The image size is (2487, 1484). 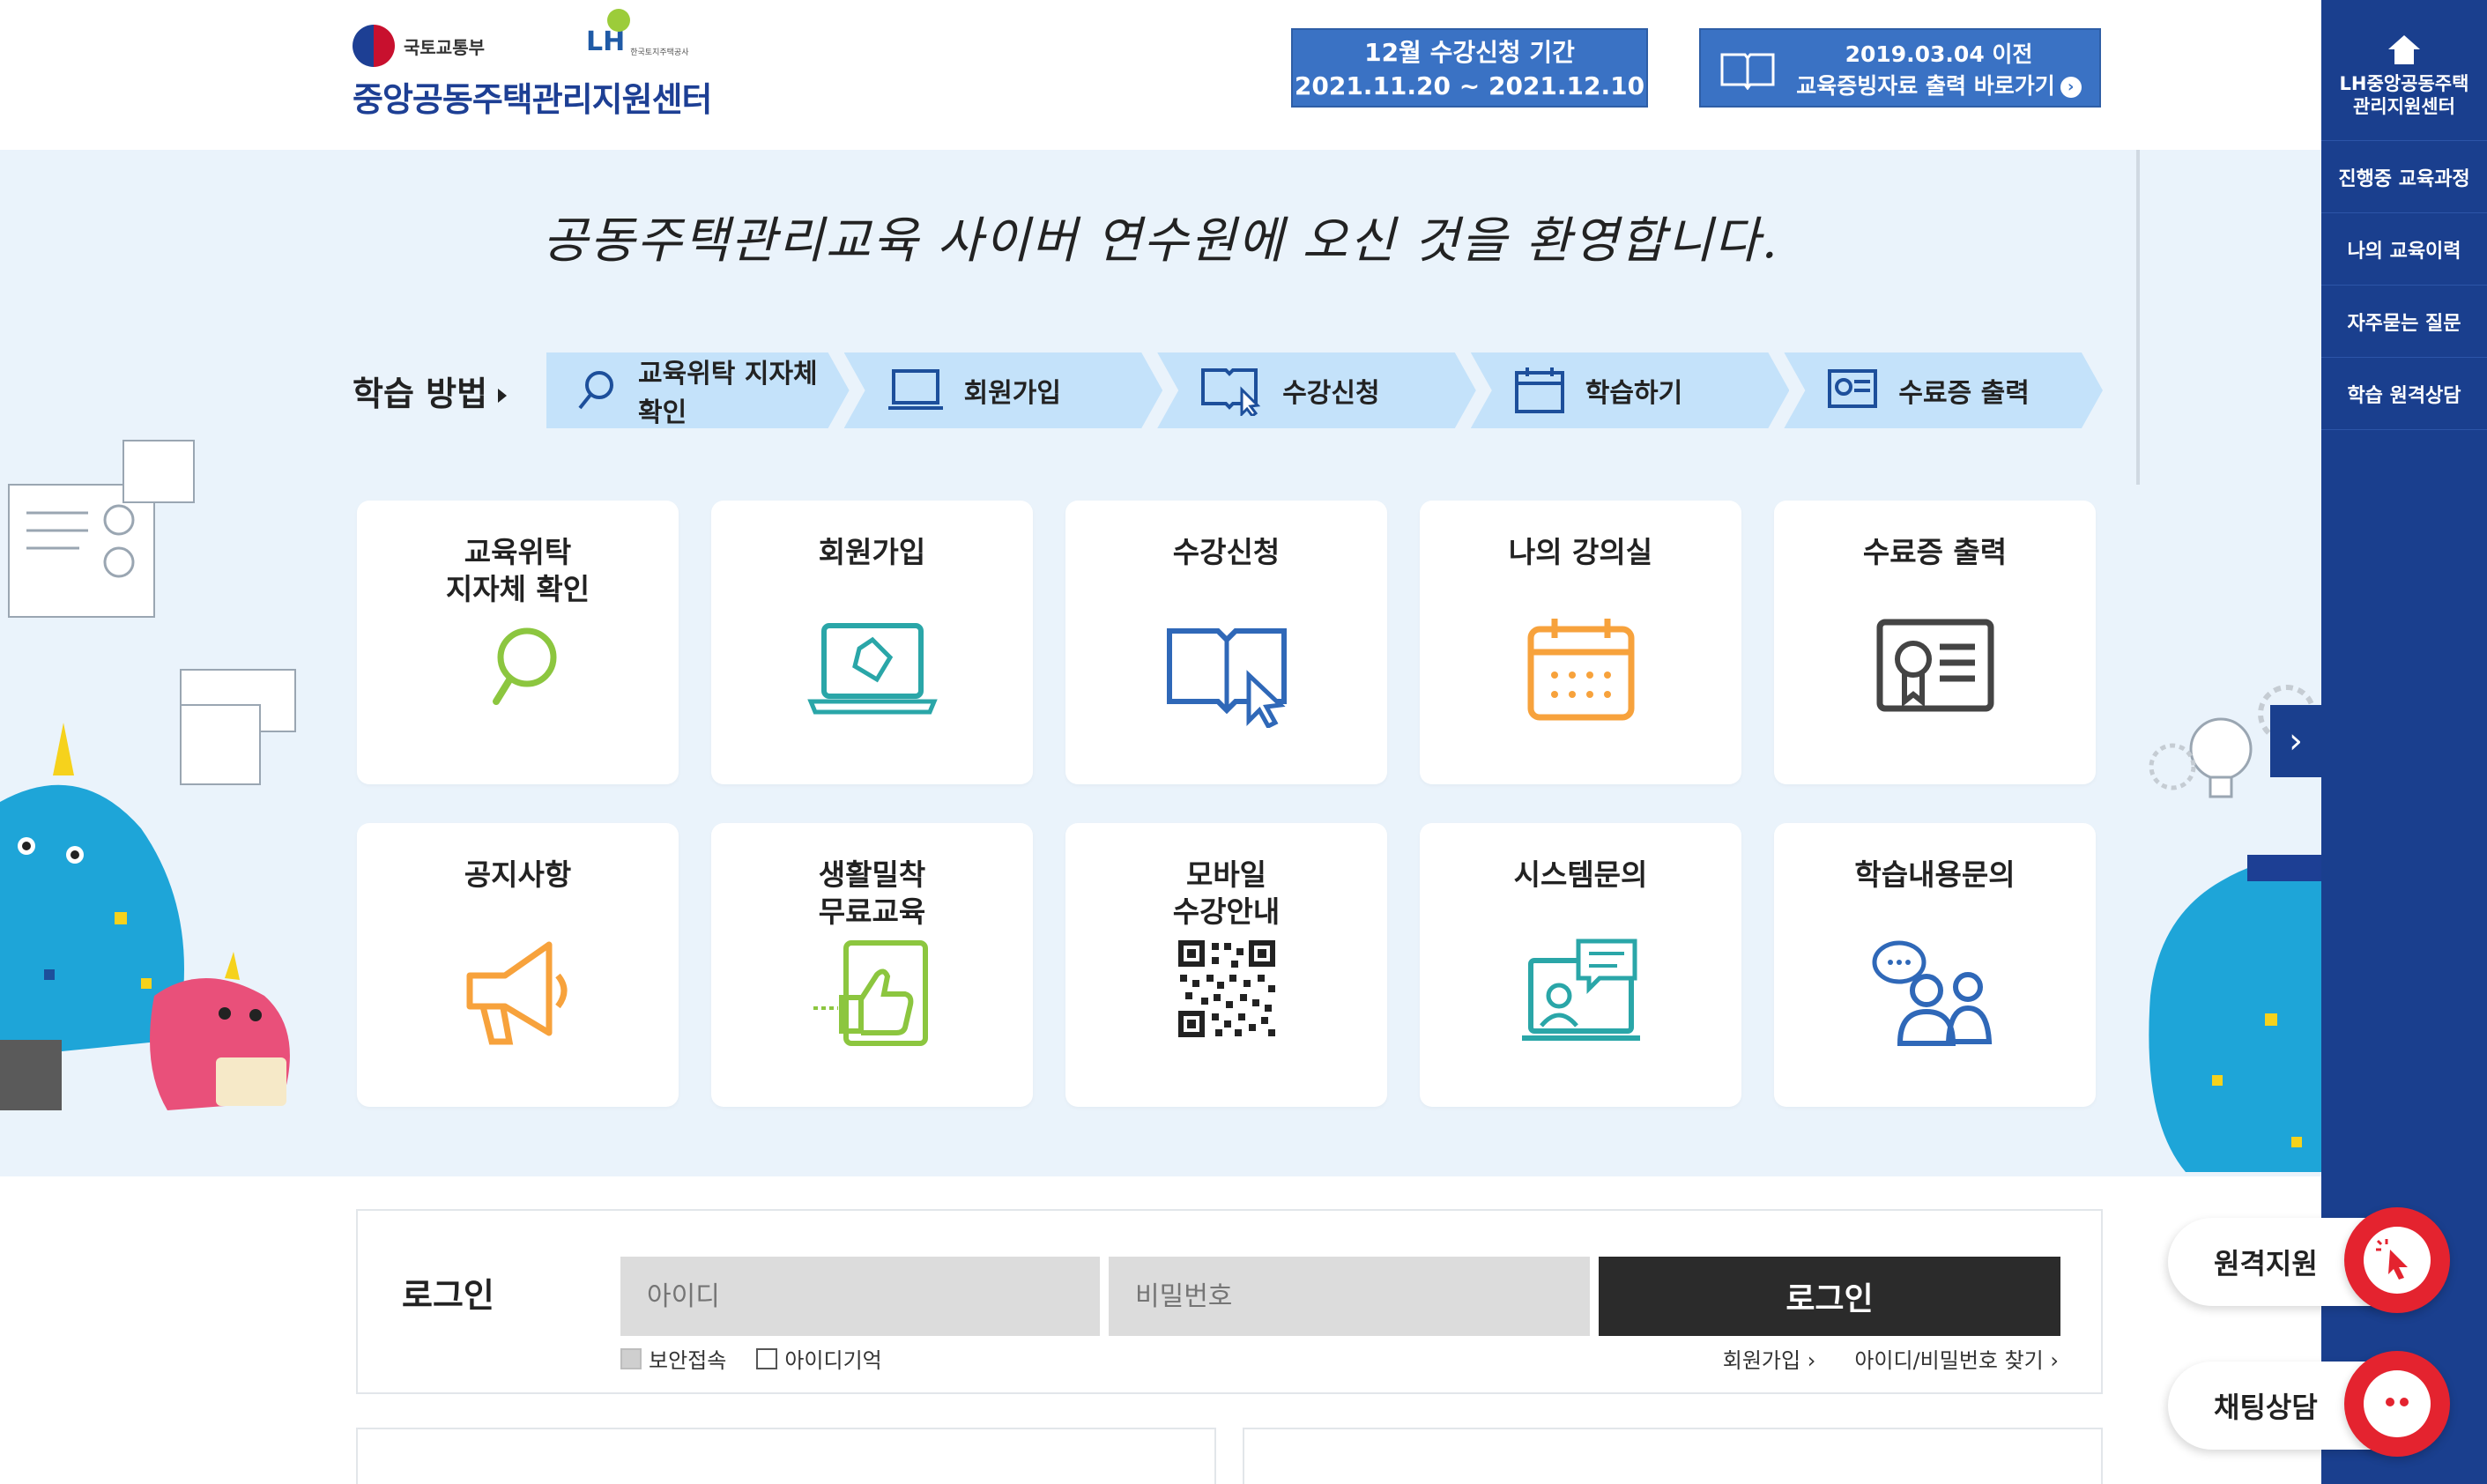 What do you see at coordinates (1900, 68) in the screenshot?
I see `legacy-certificate-print-button: 2019.03.04 이전 교육증빙자료 출력 바로가기 ›` at bounding box center [1900, 68].